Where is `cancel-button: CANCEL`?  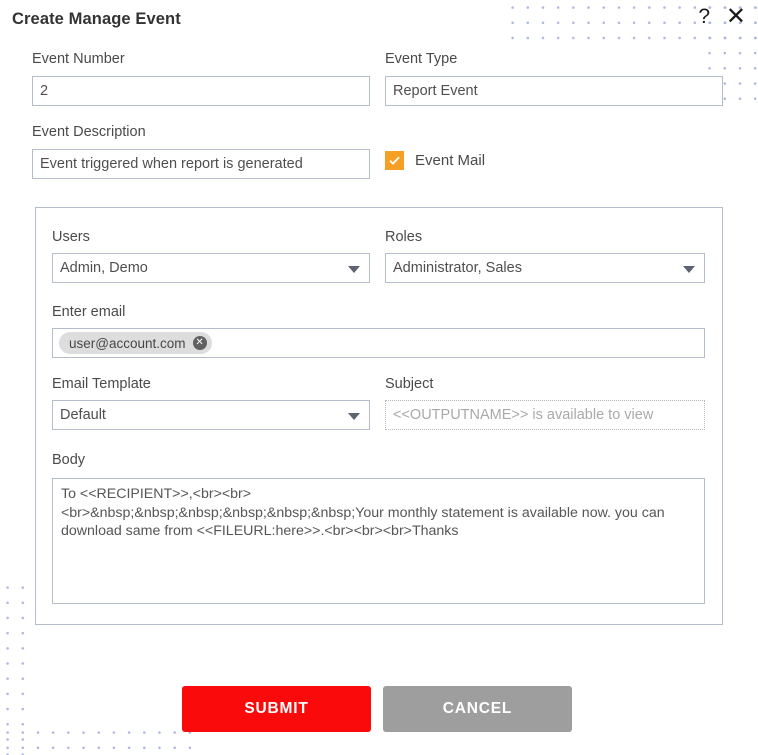 cancel-button: CANCEL is located at coordinates (477, 709).